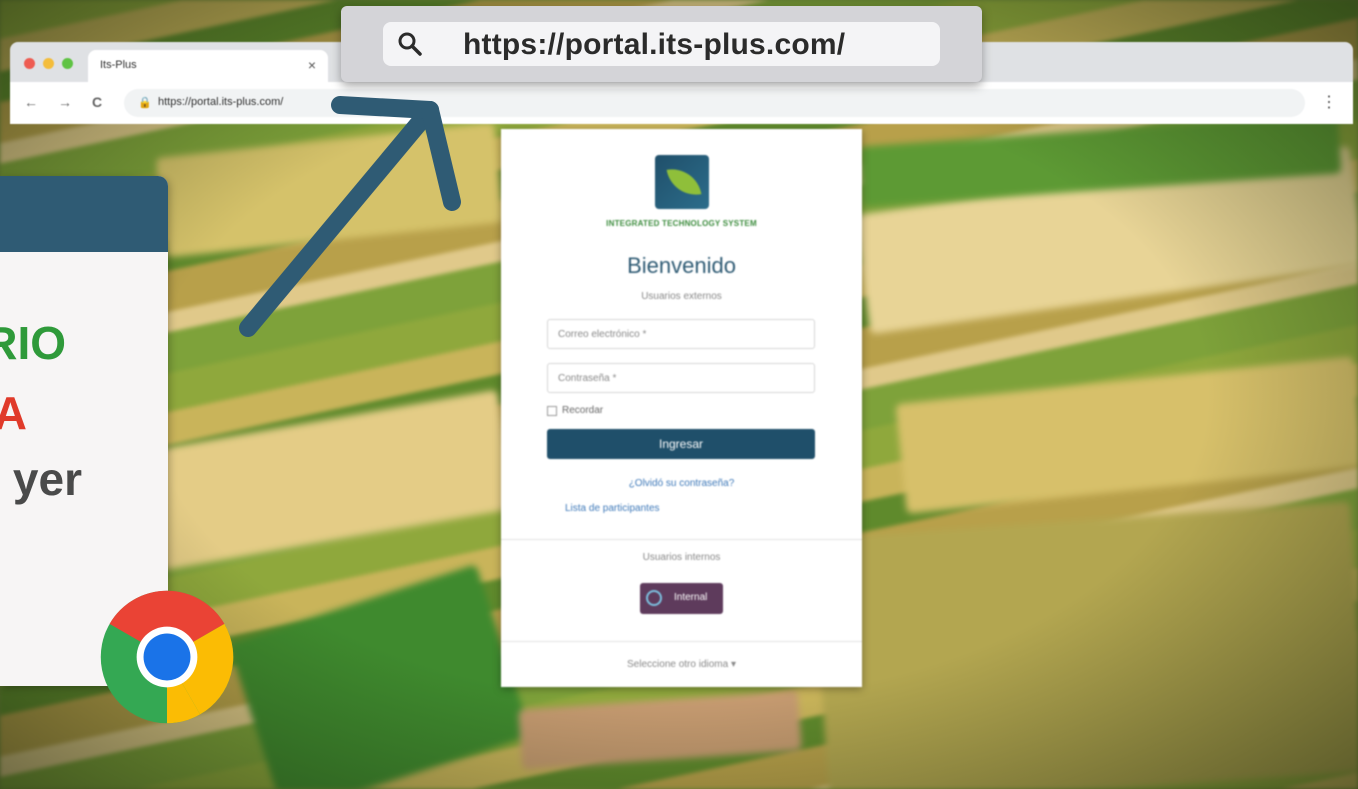  What do you see at coordinates (681, 483) in the screenshot?
I see `forgot-password-link: ¿Olvidó su contraseña?` at bounding box center [681, 483].